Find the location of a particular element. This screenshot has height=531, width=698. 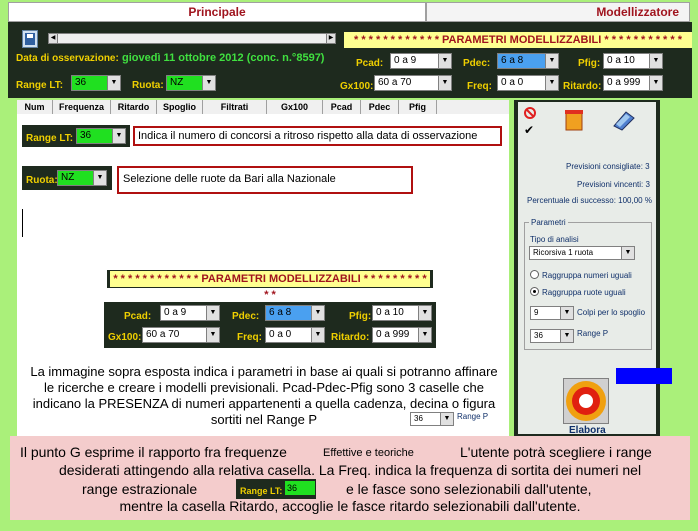

range-p-inline-select: 36 ▼ is located at coordinates (432, 419).